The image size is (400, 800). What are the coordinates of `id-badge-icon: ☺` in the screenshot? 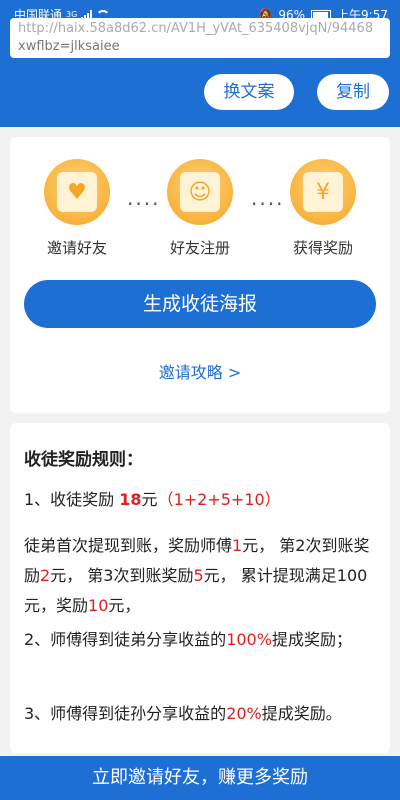 It's located at (200, 192).